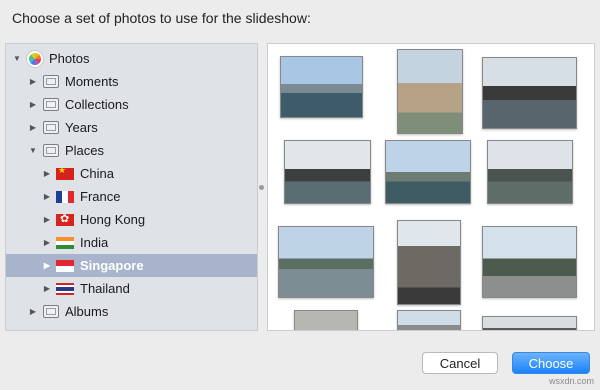 This screenshot has height=390, width=600. Describe the element at coordinates (65, 265) in the screenshot. I see `singapore-flag-icon` at that location.